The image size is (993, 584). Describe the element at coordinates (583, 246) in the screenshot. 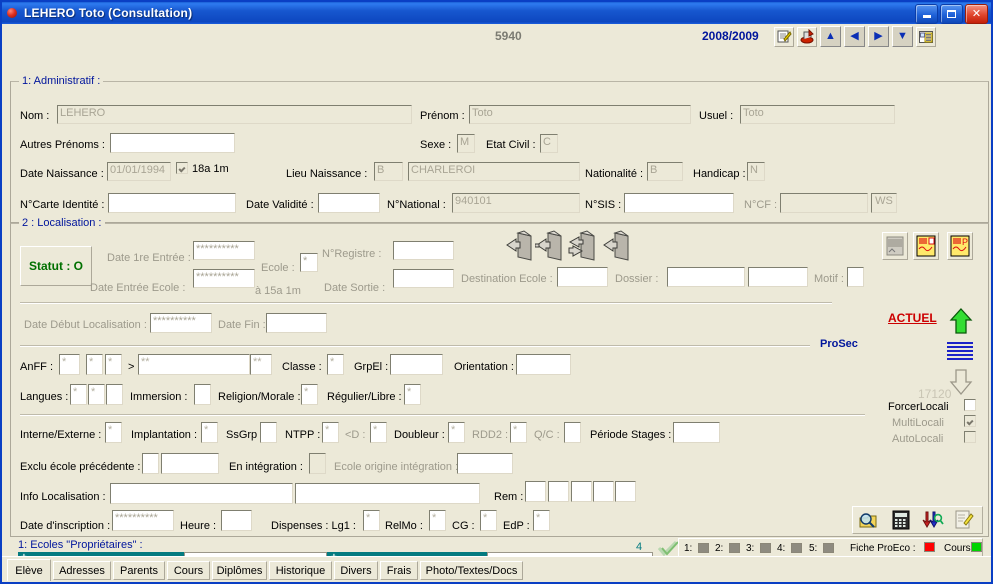

I see `door-transfer-icon` at that location.